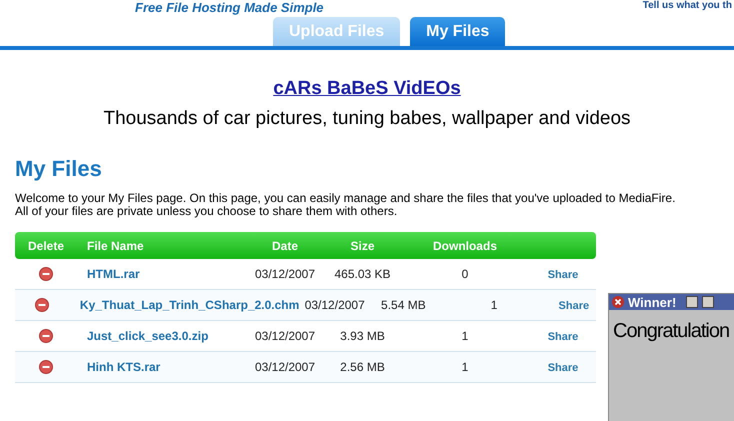 The image size is (734, 421). I want to click on feedback-link: Tell us what you th, so click(687, 6).